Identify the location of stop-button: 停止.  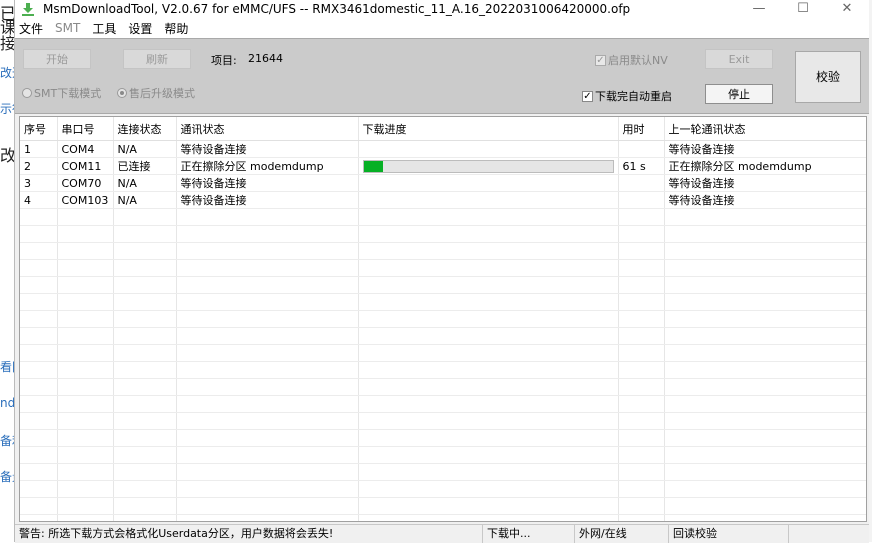
(739, 94).